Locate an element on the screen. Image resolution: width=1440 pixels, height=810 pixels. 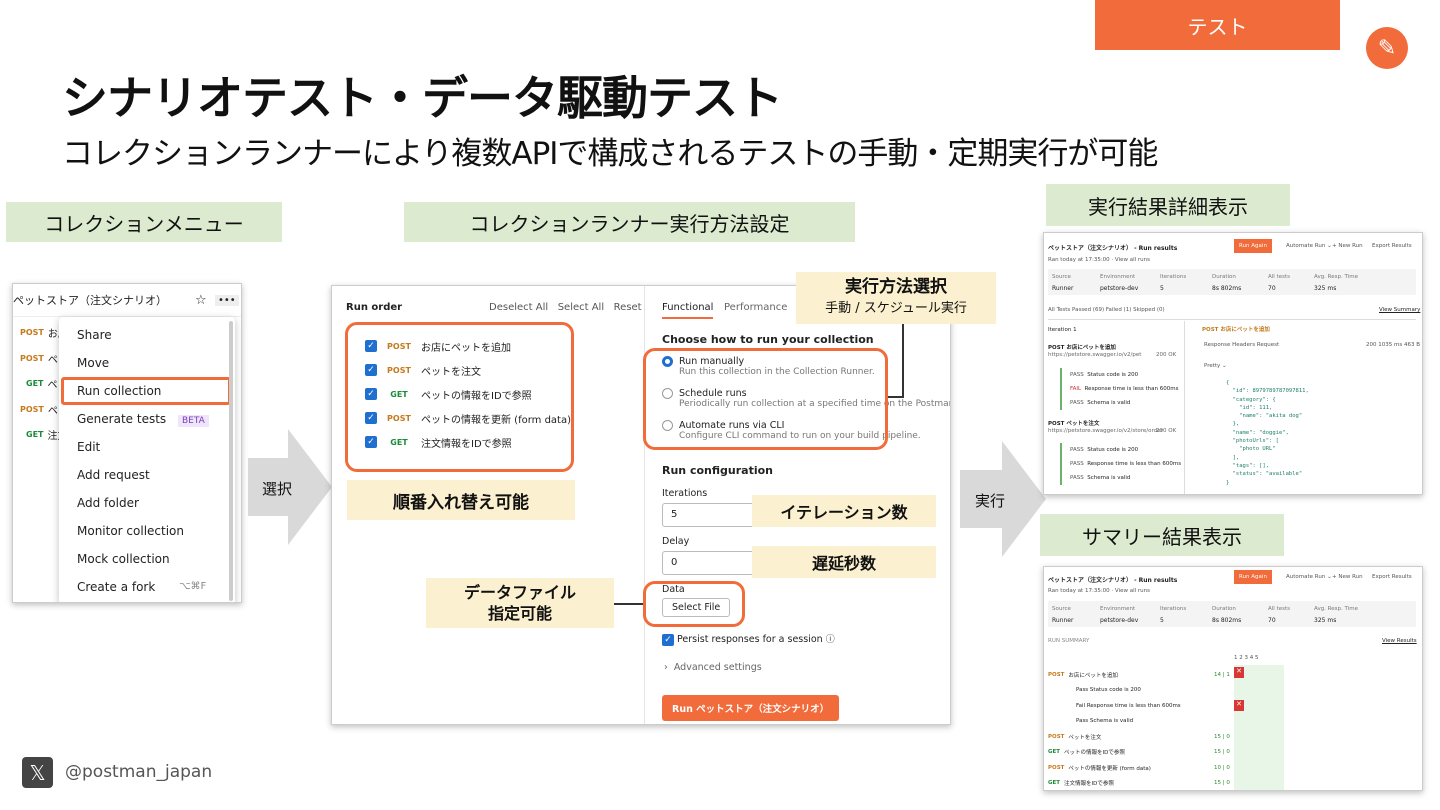
iterations-callout: イテレーション数 is located at coordinates (844, 511).